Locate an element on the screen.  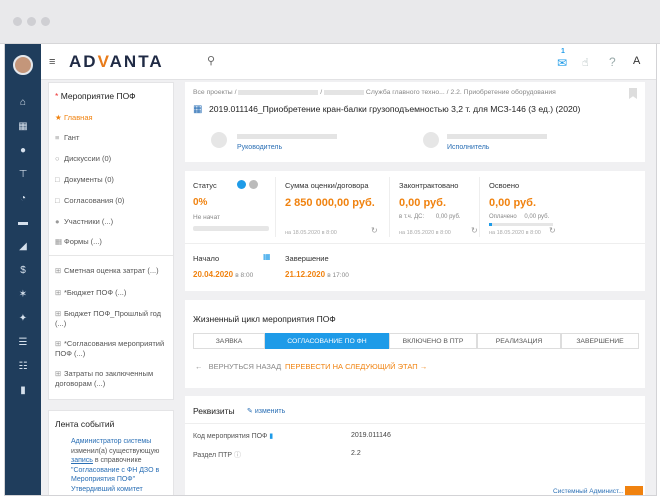
chat-widget-icon is located at coordinates (634, 490).